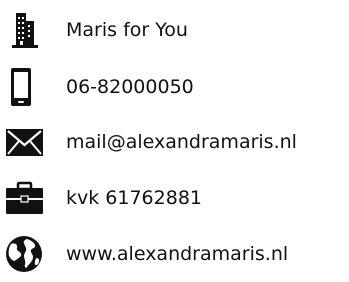 The width and height of the screenshot is (349, 282). What do you see at coordinates (25, 198) in the screenshot?
I see `briefcase-icon` at bounding box center [25, 198].